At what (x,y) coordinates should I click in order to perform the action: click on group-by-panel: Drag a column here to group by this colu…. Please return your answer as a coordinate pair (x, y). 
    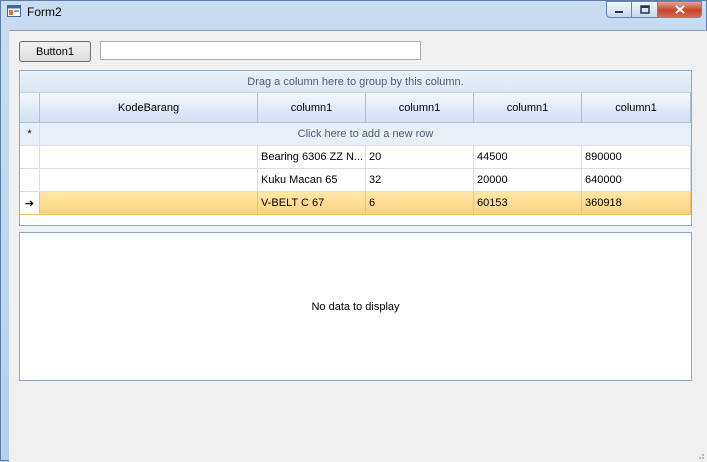
    Looking at the image, I should click on (355, 82).